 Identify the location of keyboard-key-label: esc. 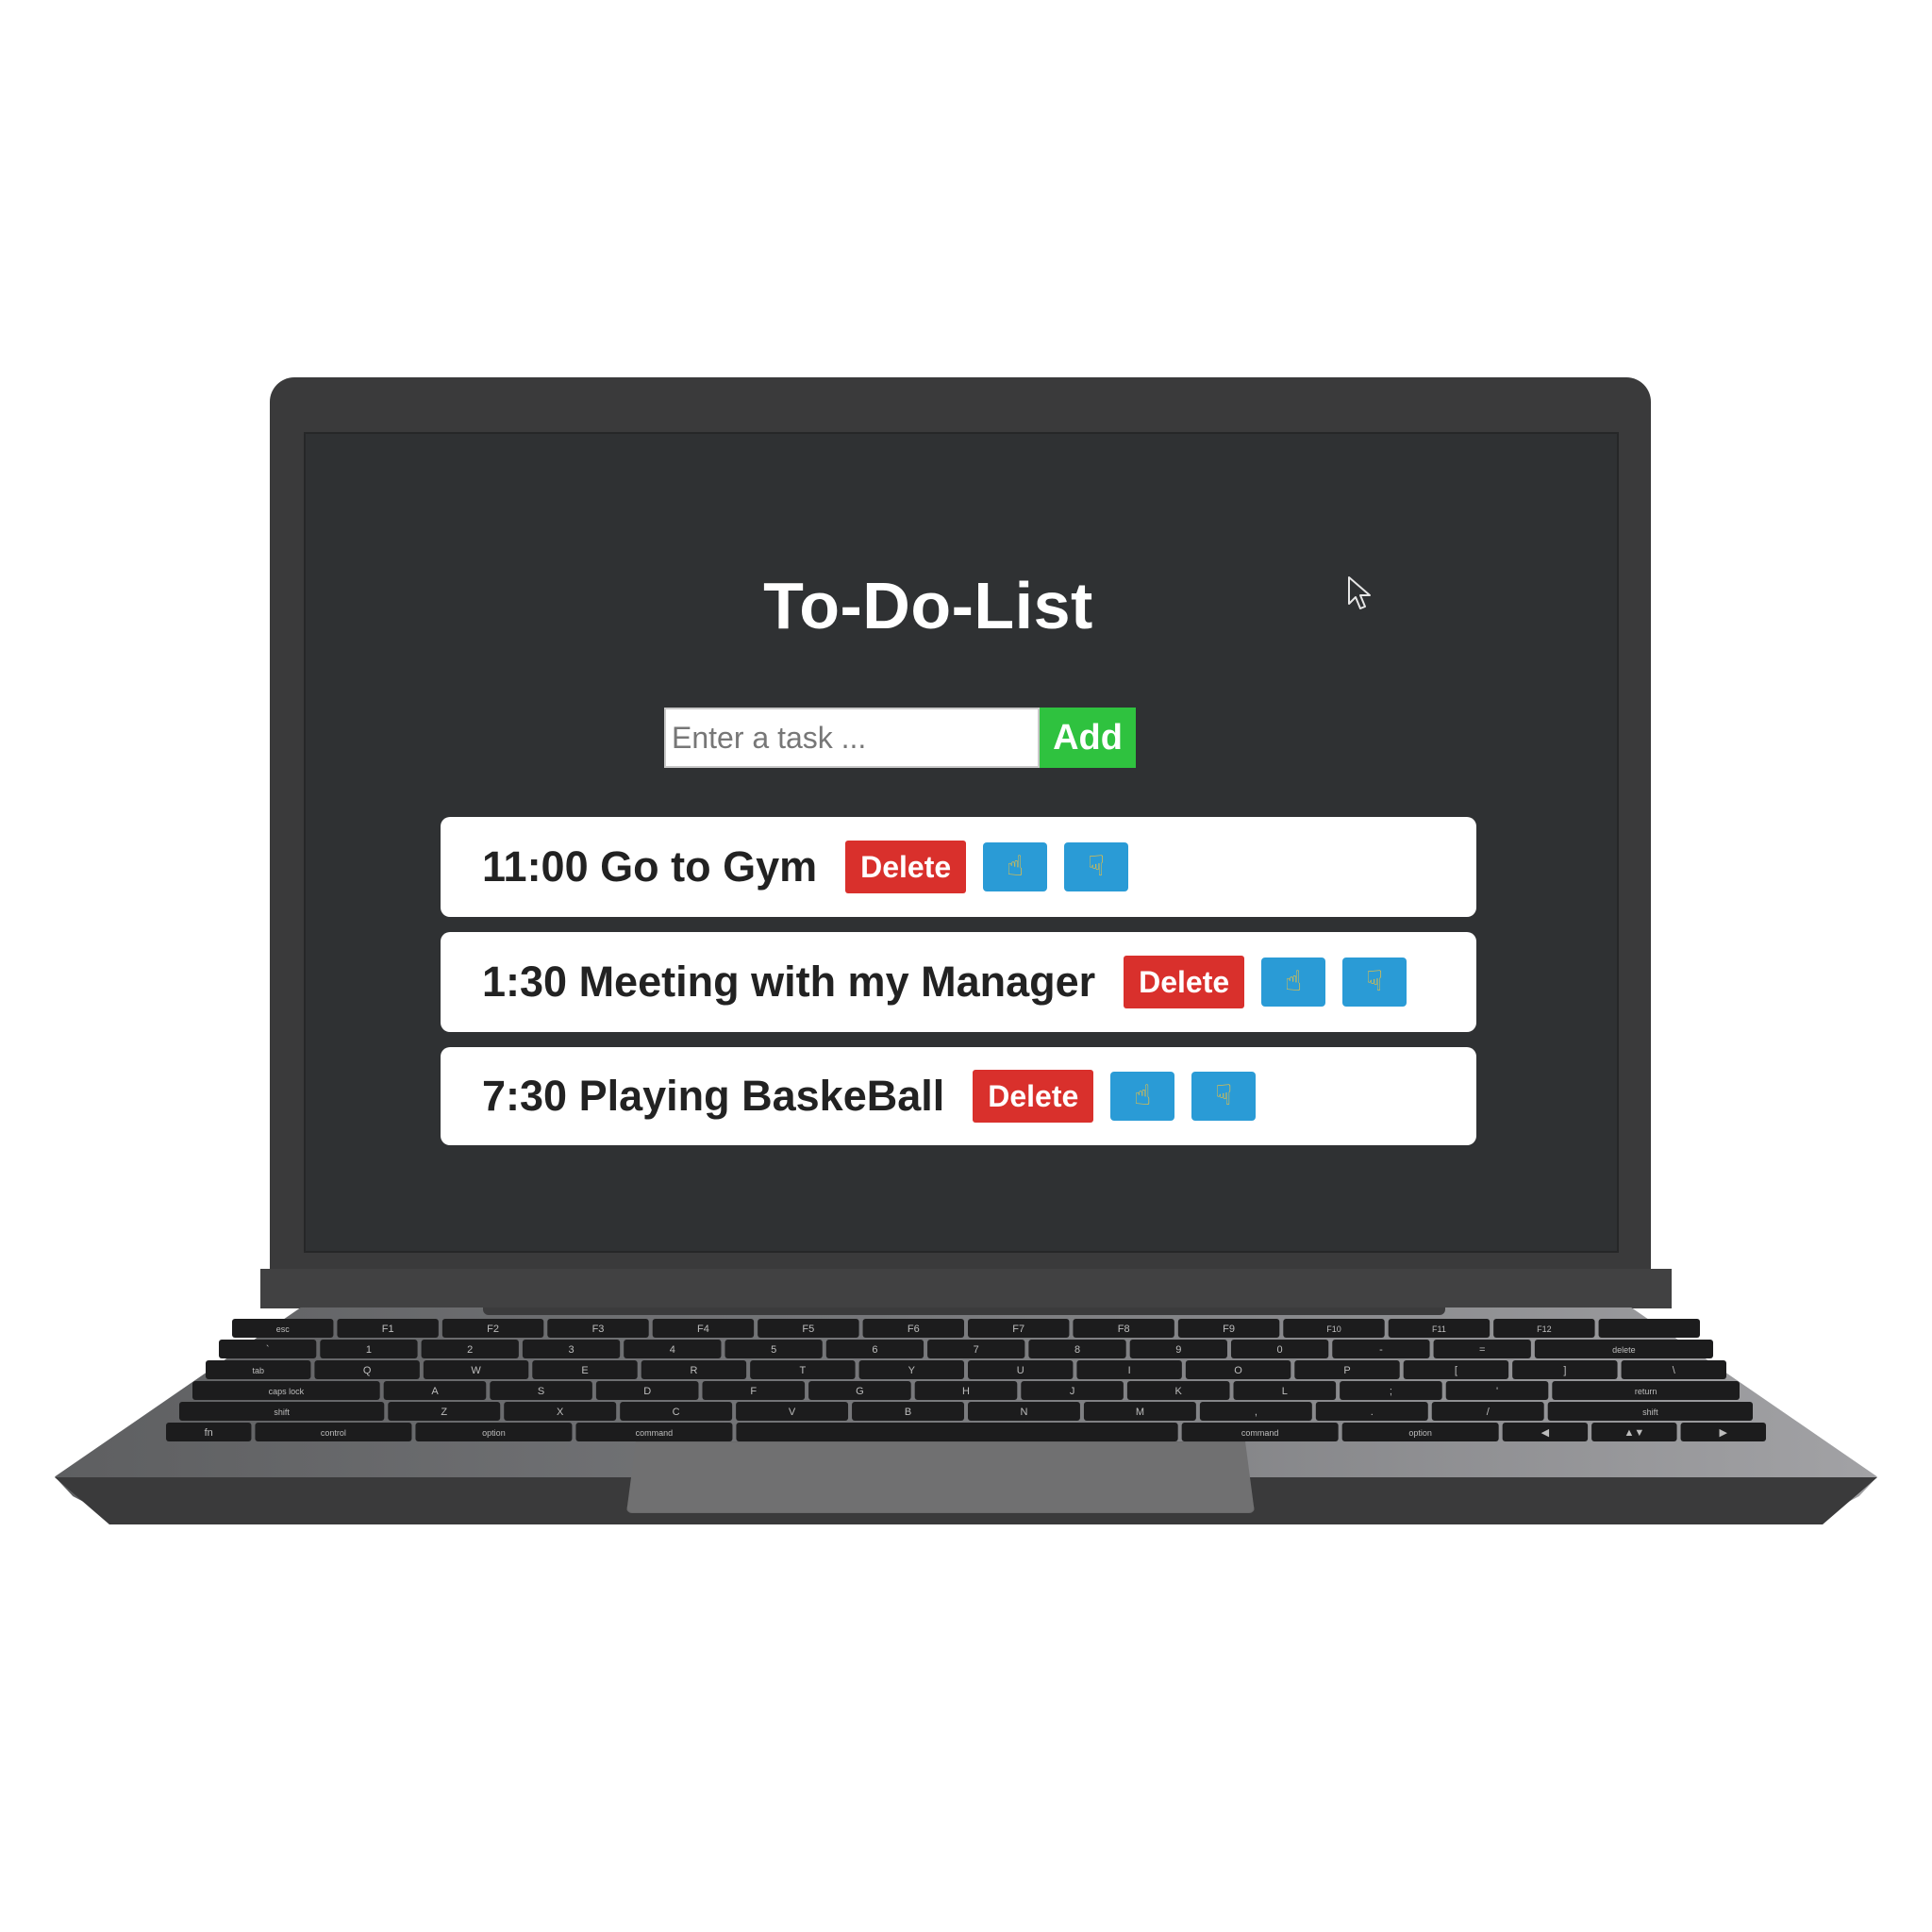
(283, 1329).